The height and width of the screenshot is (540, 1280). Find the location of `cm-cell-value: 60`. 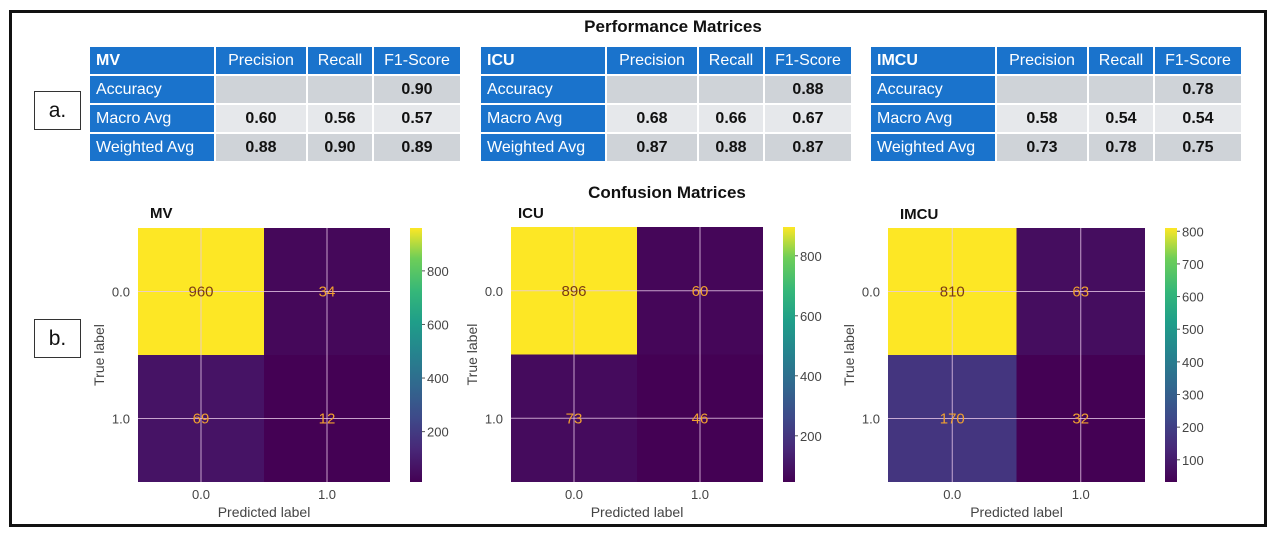

cm-cell-value: 60 is located at coordinates (700, 291).